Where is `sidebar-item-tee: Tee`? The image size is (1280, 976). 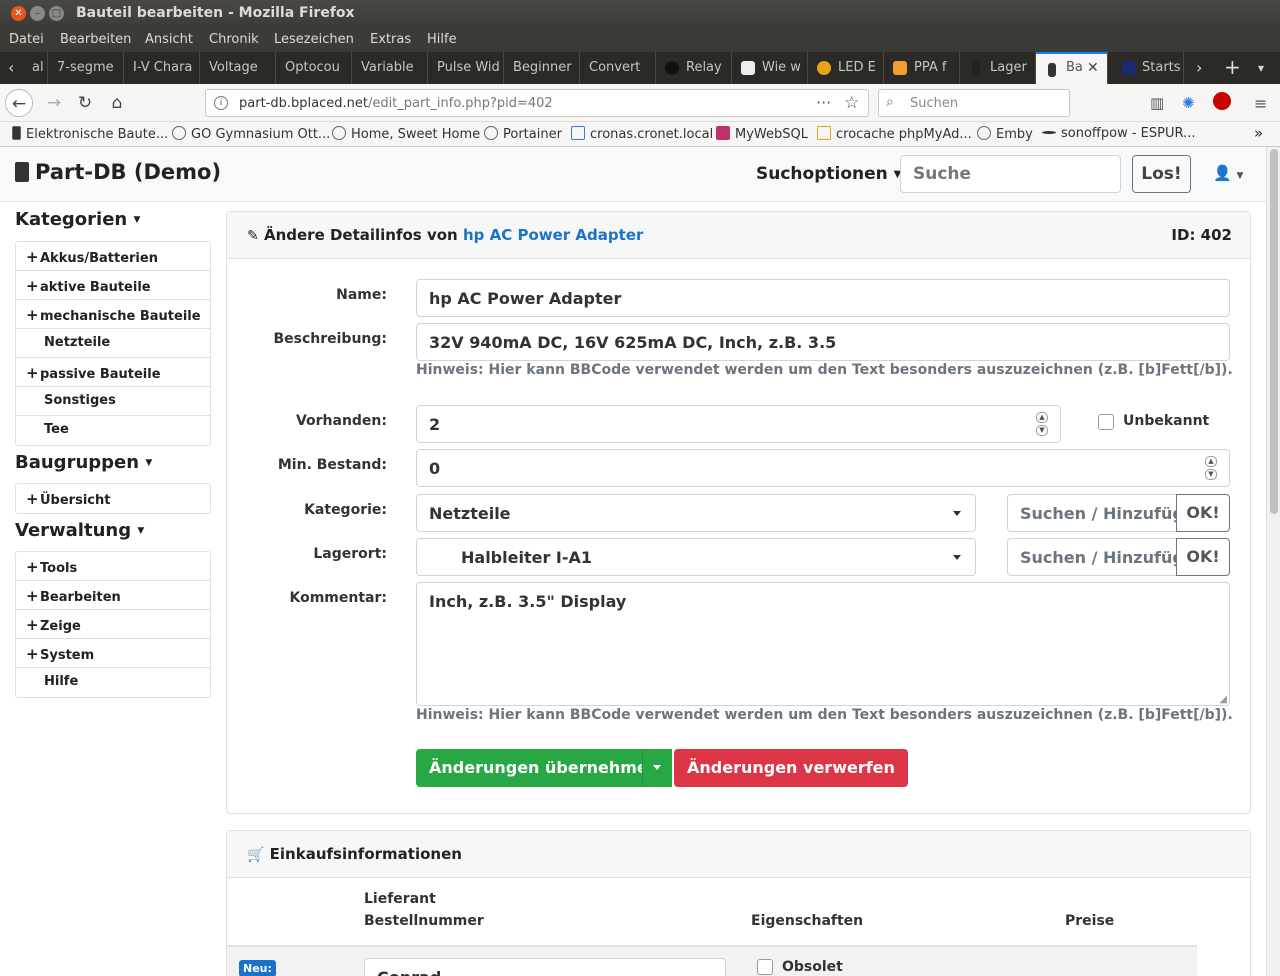 sidebar-item-tee: Tee is located at coordinates (113, 430).